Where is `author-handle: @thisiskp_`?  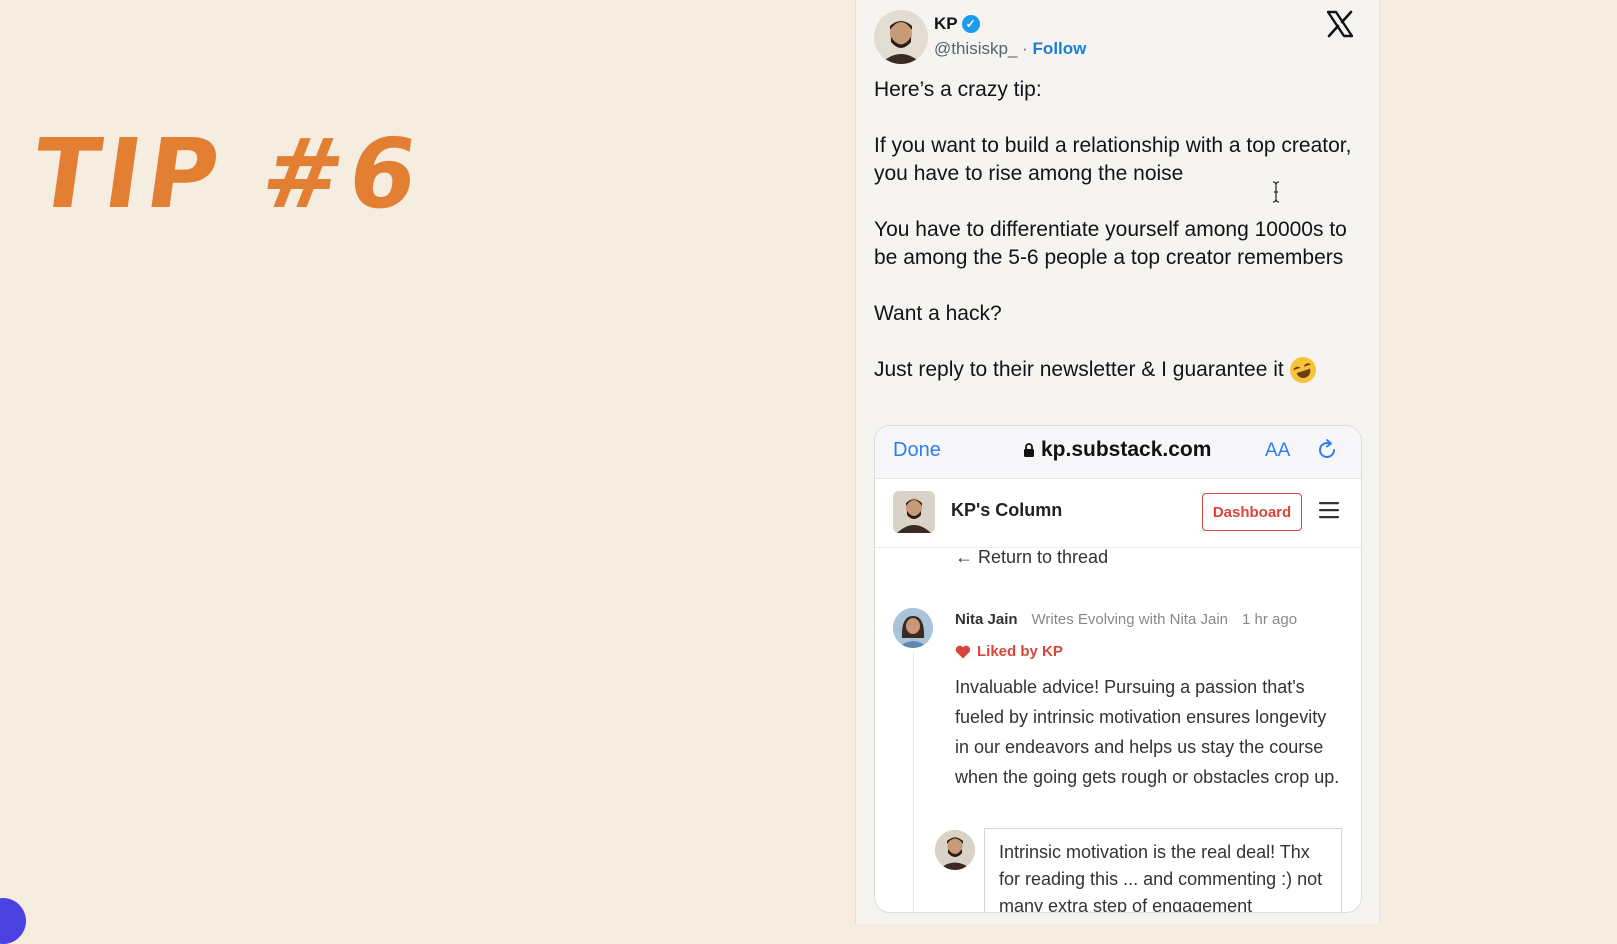 author-handle: @thisiskp_ is located at coordinates (976, 48).